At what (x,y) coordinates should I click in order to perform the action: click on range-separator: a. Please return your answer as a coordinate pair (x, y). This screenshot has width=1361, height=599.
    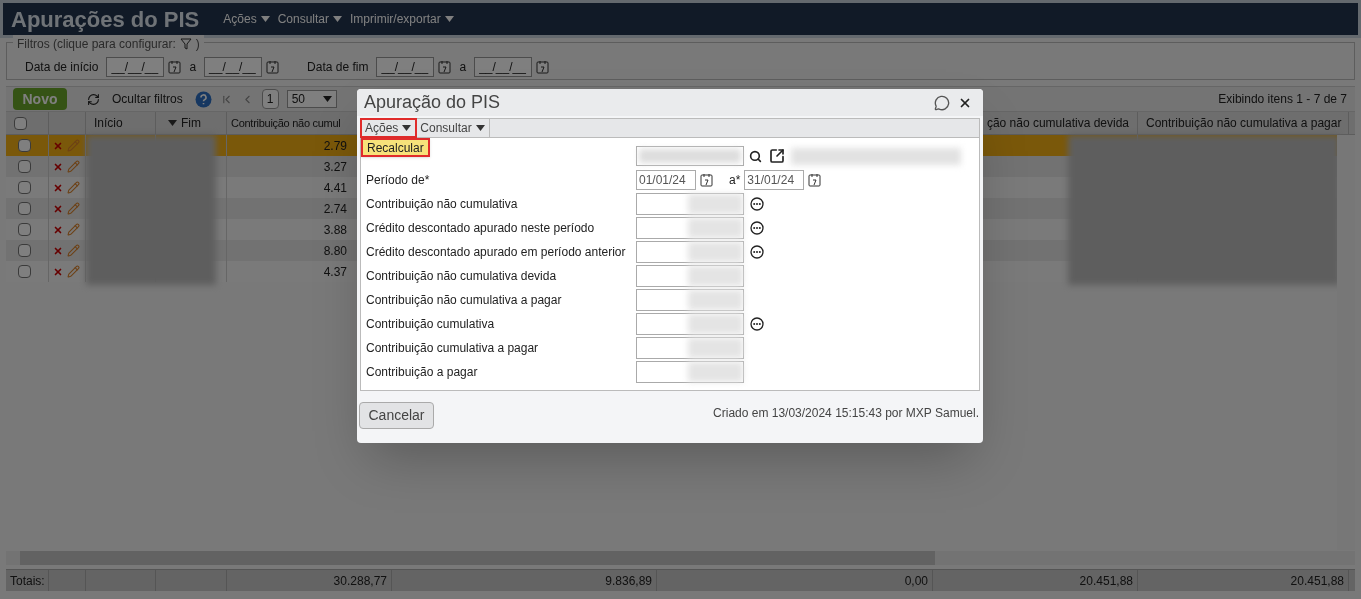
    Looking at the image, I should click on (463, 67).